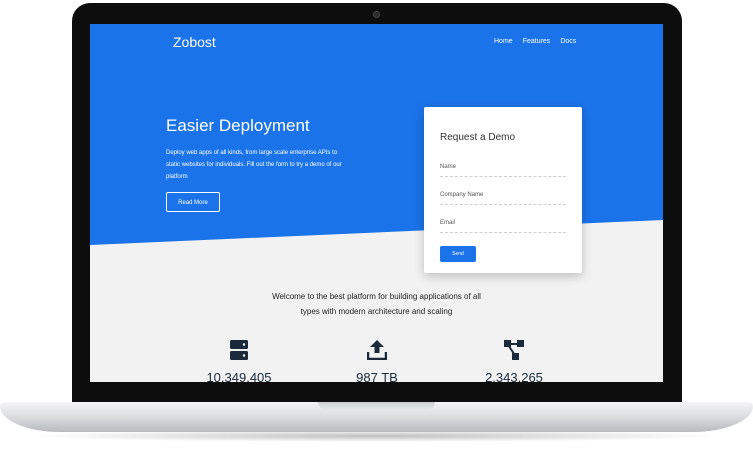 Image resolution: width=753 pixels, height=450 pixels. I want to click on hero-title: Easier Deployment, so click(238, 125).